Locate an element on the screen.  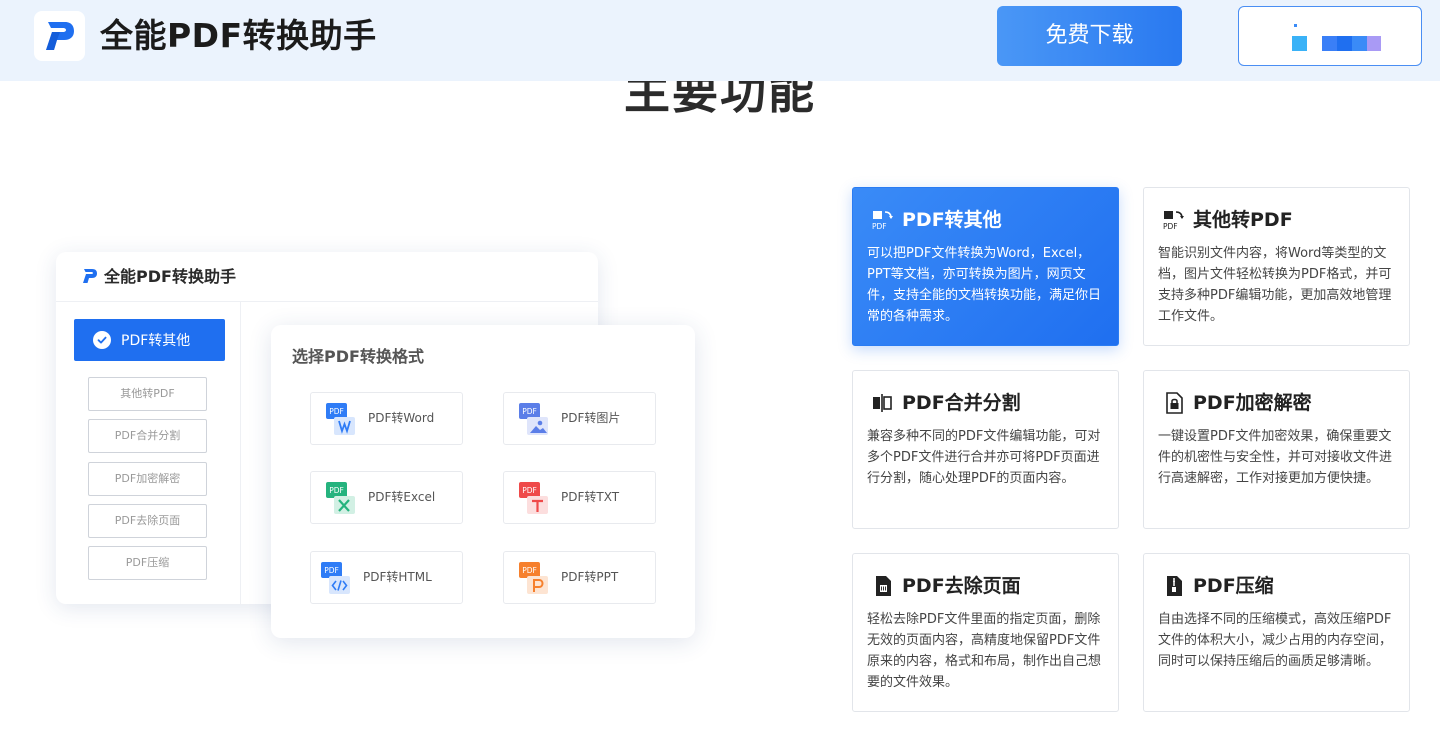
mockup-title: 全能PDF转换助手 is located at coordinates (170, 276).